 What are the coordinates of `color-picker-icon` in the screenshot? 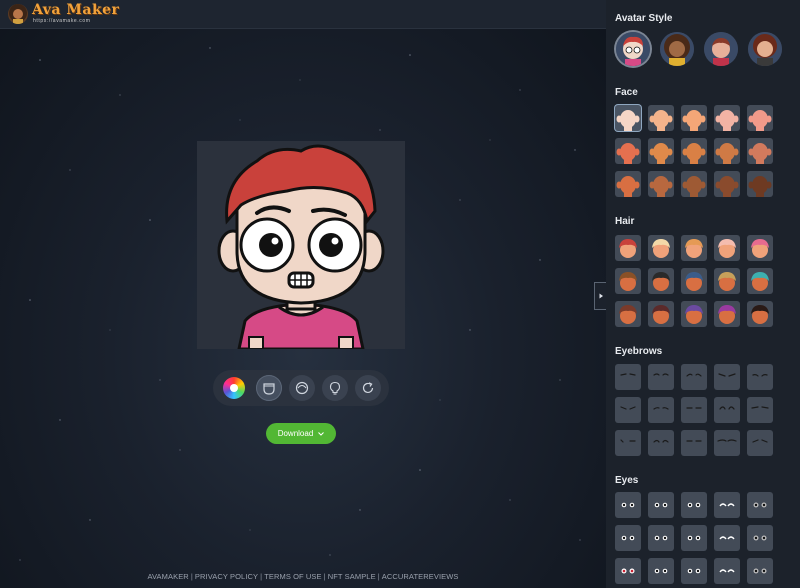 It's located at (234, 388).